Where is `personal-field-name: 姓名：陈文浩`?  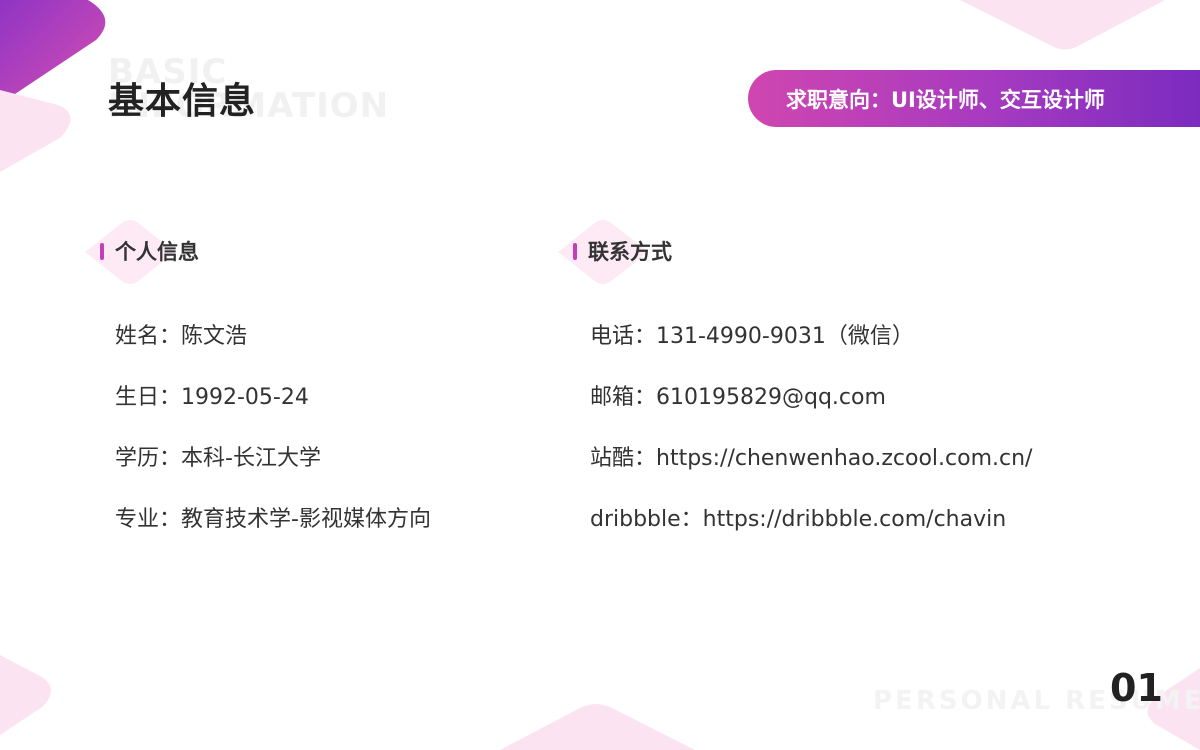 personal-field-name: 姓名：陈文浩 is located at coordinates (181, 336).